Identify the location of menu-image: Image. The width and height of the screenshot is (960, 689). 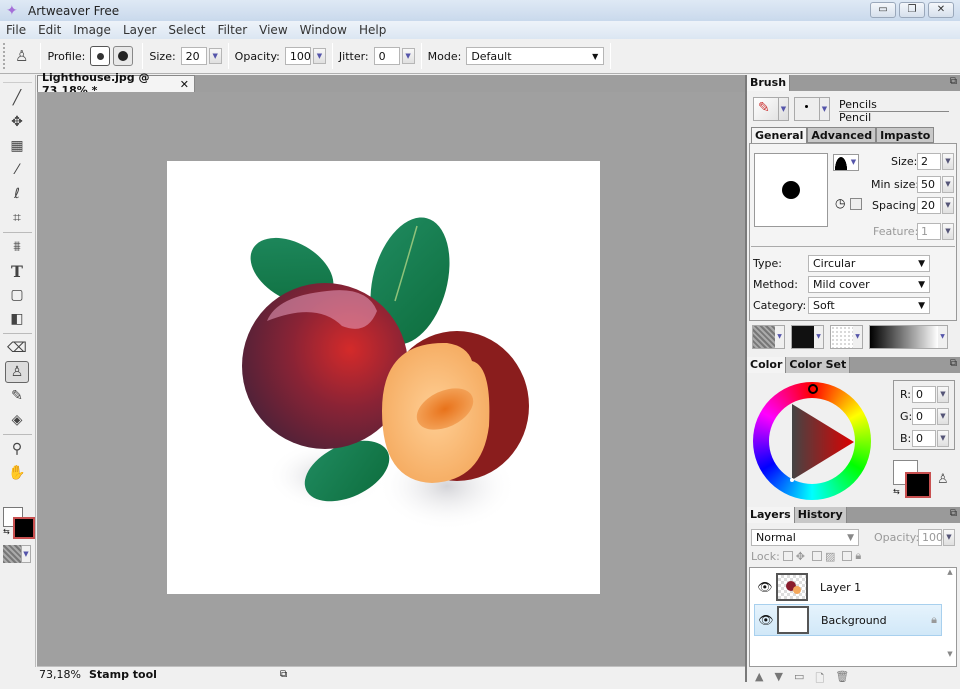
(92, 30).